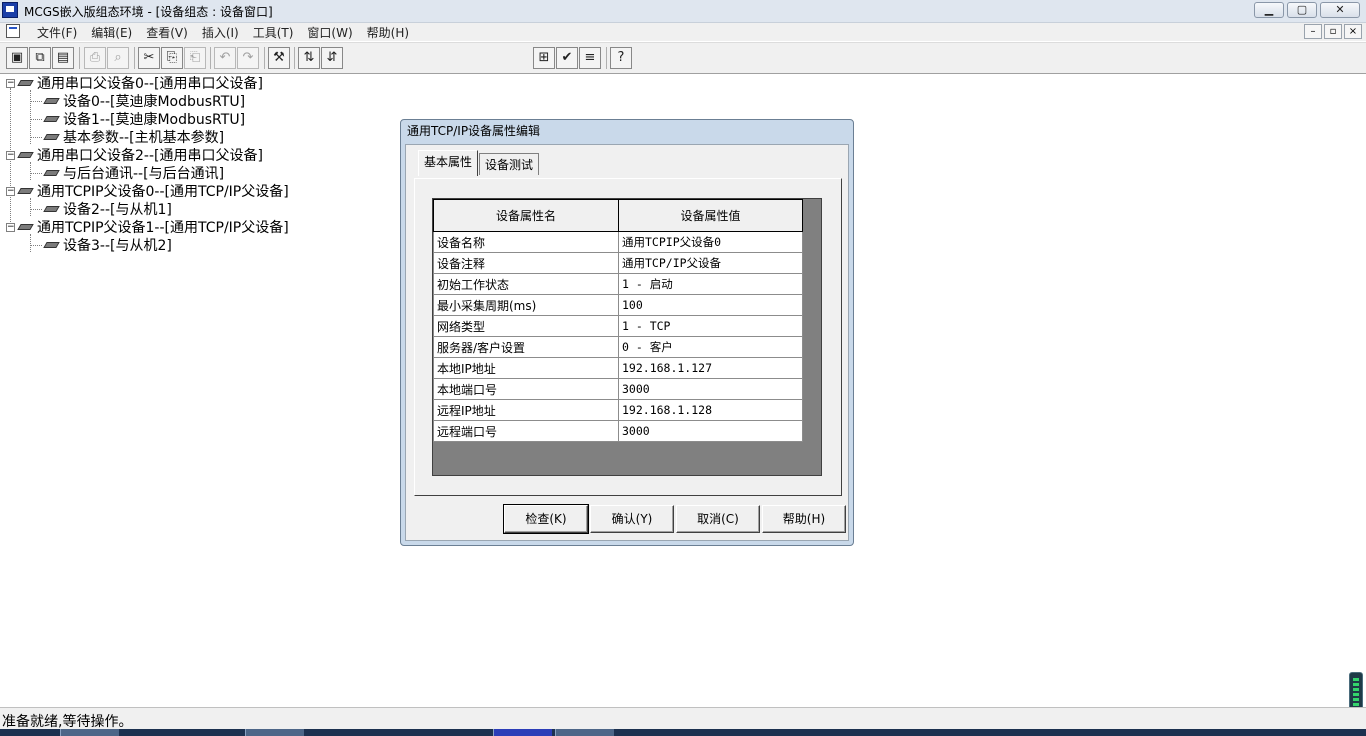 This screenshot has height=736, width=1366. I want to click on column-header-name: 设备属性名, so click(526, 215).